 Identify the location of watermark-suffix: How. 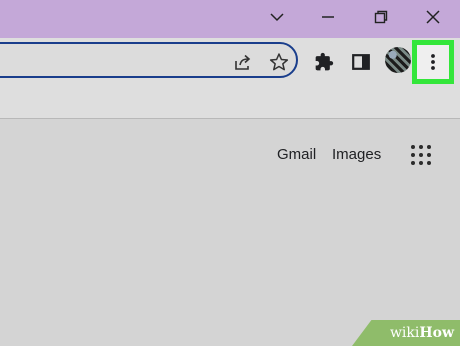
(436, 333).